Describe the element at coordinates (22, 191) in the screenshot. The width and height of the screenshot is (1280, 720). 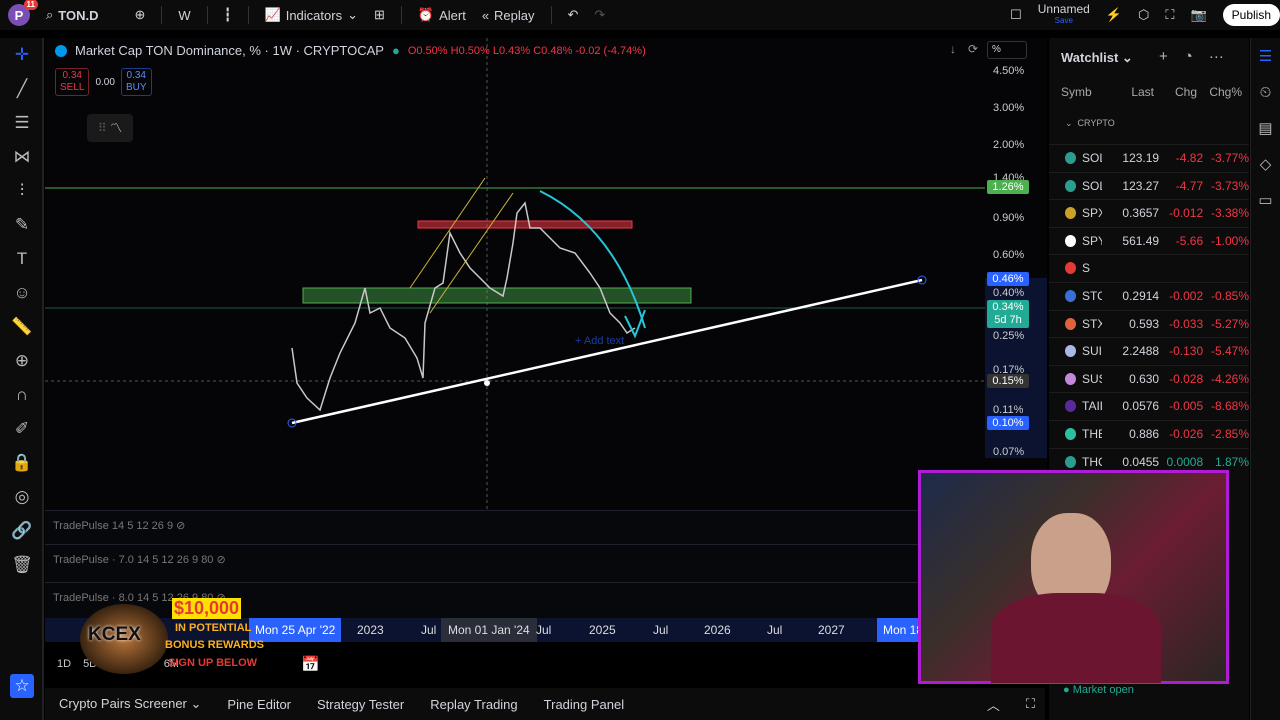
I see `projection-icon: ⫶` at that location.